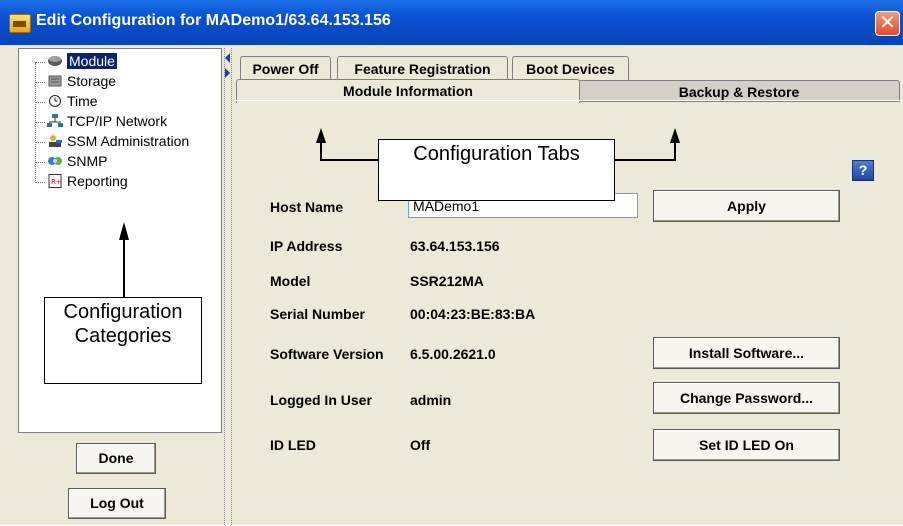 This screenshot has width=903, height=526. Describe the element at coordinates (92, 81) in the screenshot. I see `tree-item-label: Storage` at that location.